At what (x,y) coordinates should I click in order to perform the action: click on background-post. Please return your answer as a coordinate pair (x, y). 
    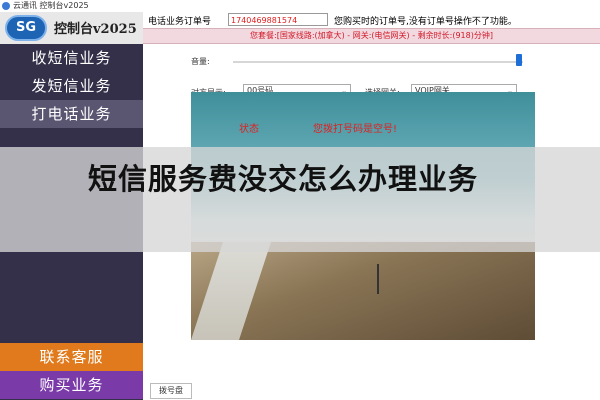
    Looking at the image, I should click on (378, 279).